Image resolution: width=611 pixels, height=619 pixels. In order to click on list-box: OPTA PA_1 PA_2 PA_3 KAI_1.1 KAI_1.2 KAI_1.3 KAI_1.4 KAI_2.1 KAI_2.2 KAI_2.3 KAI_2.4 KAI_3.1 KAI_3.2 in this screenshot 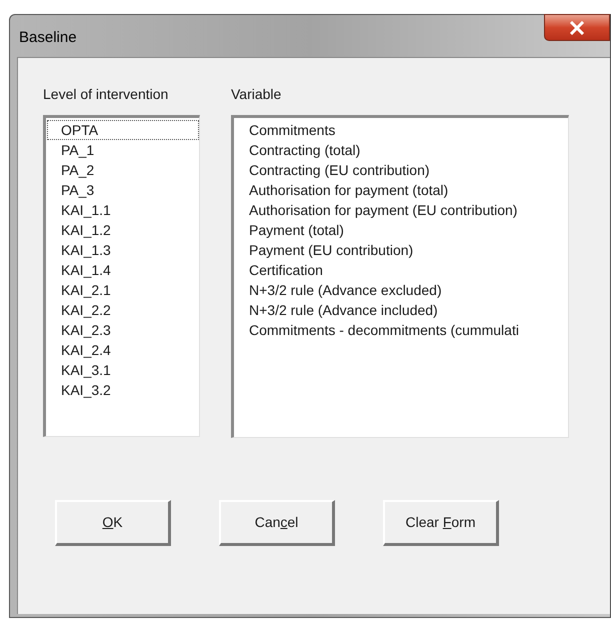, I will do `click(121, 276)`.